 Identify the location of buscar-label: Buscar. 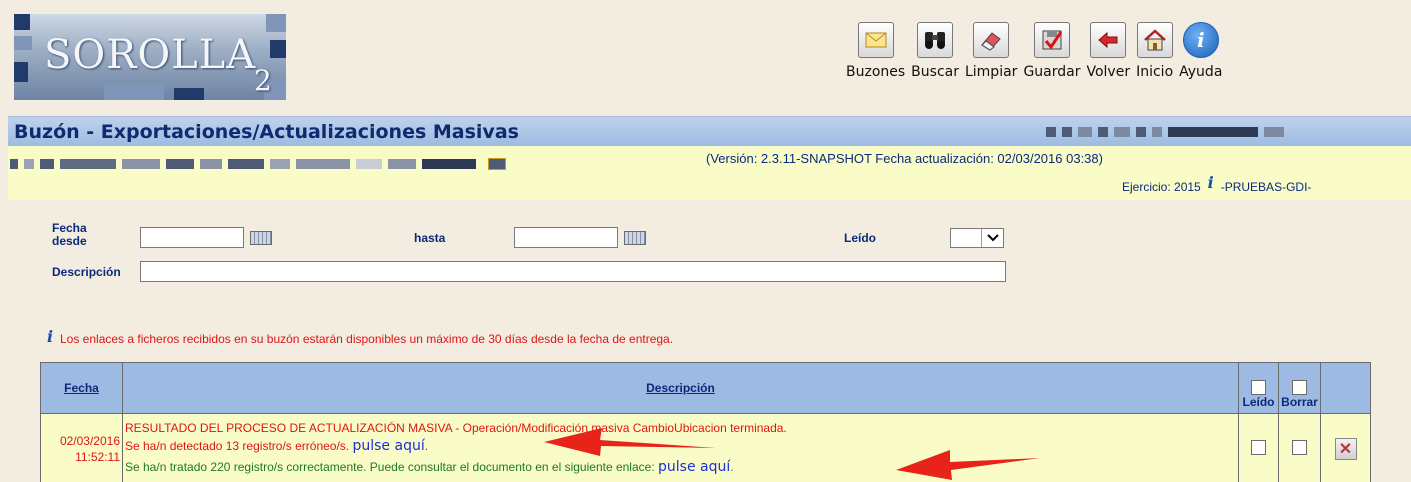
(935, 72).